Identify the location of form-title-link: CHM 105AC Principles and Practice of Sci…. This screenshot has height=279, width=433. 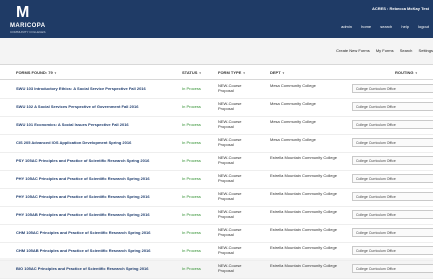
(83, 232).